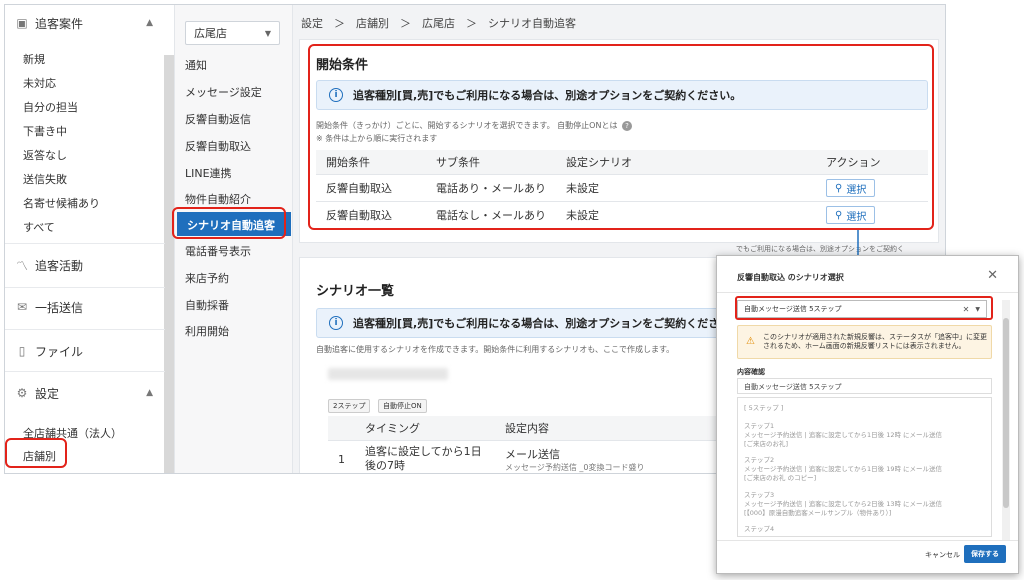 The image size is (1024, 580). I want to click on cell: 追客に設定してから1日後の7時, so click(425, 456).